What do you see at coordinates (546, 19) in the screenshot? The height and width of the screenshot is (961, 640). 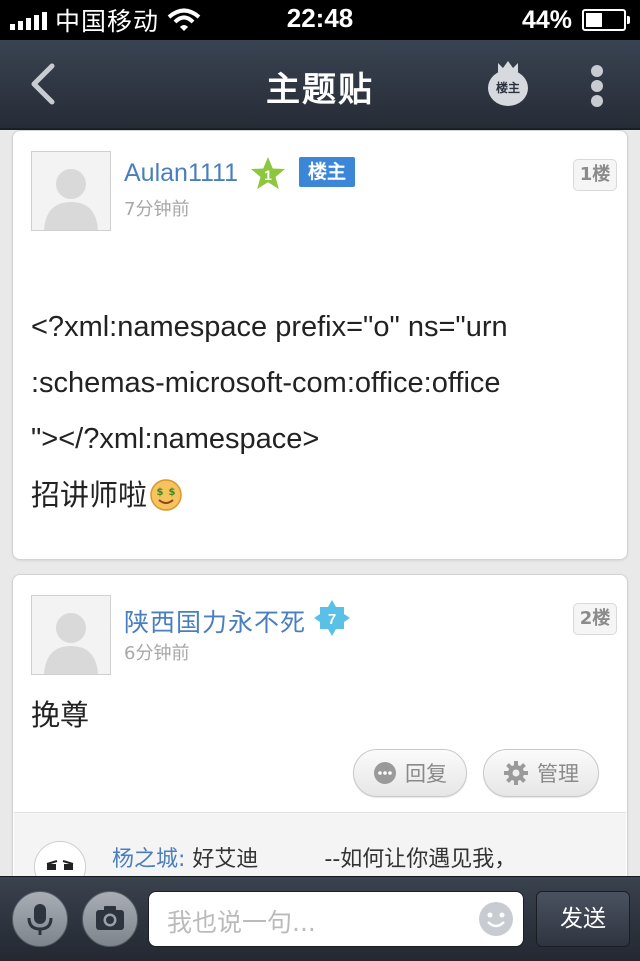 I see `battery-percent: 44%` at bounding box center [546, 19].